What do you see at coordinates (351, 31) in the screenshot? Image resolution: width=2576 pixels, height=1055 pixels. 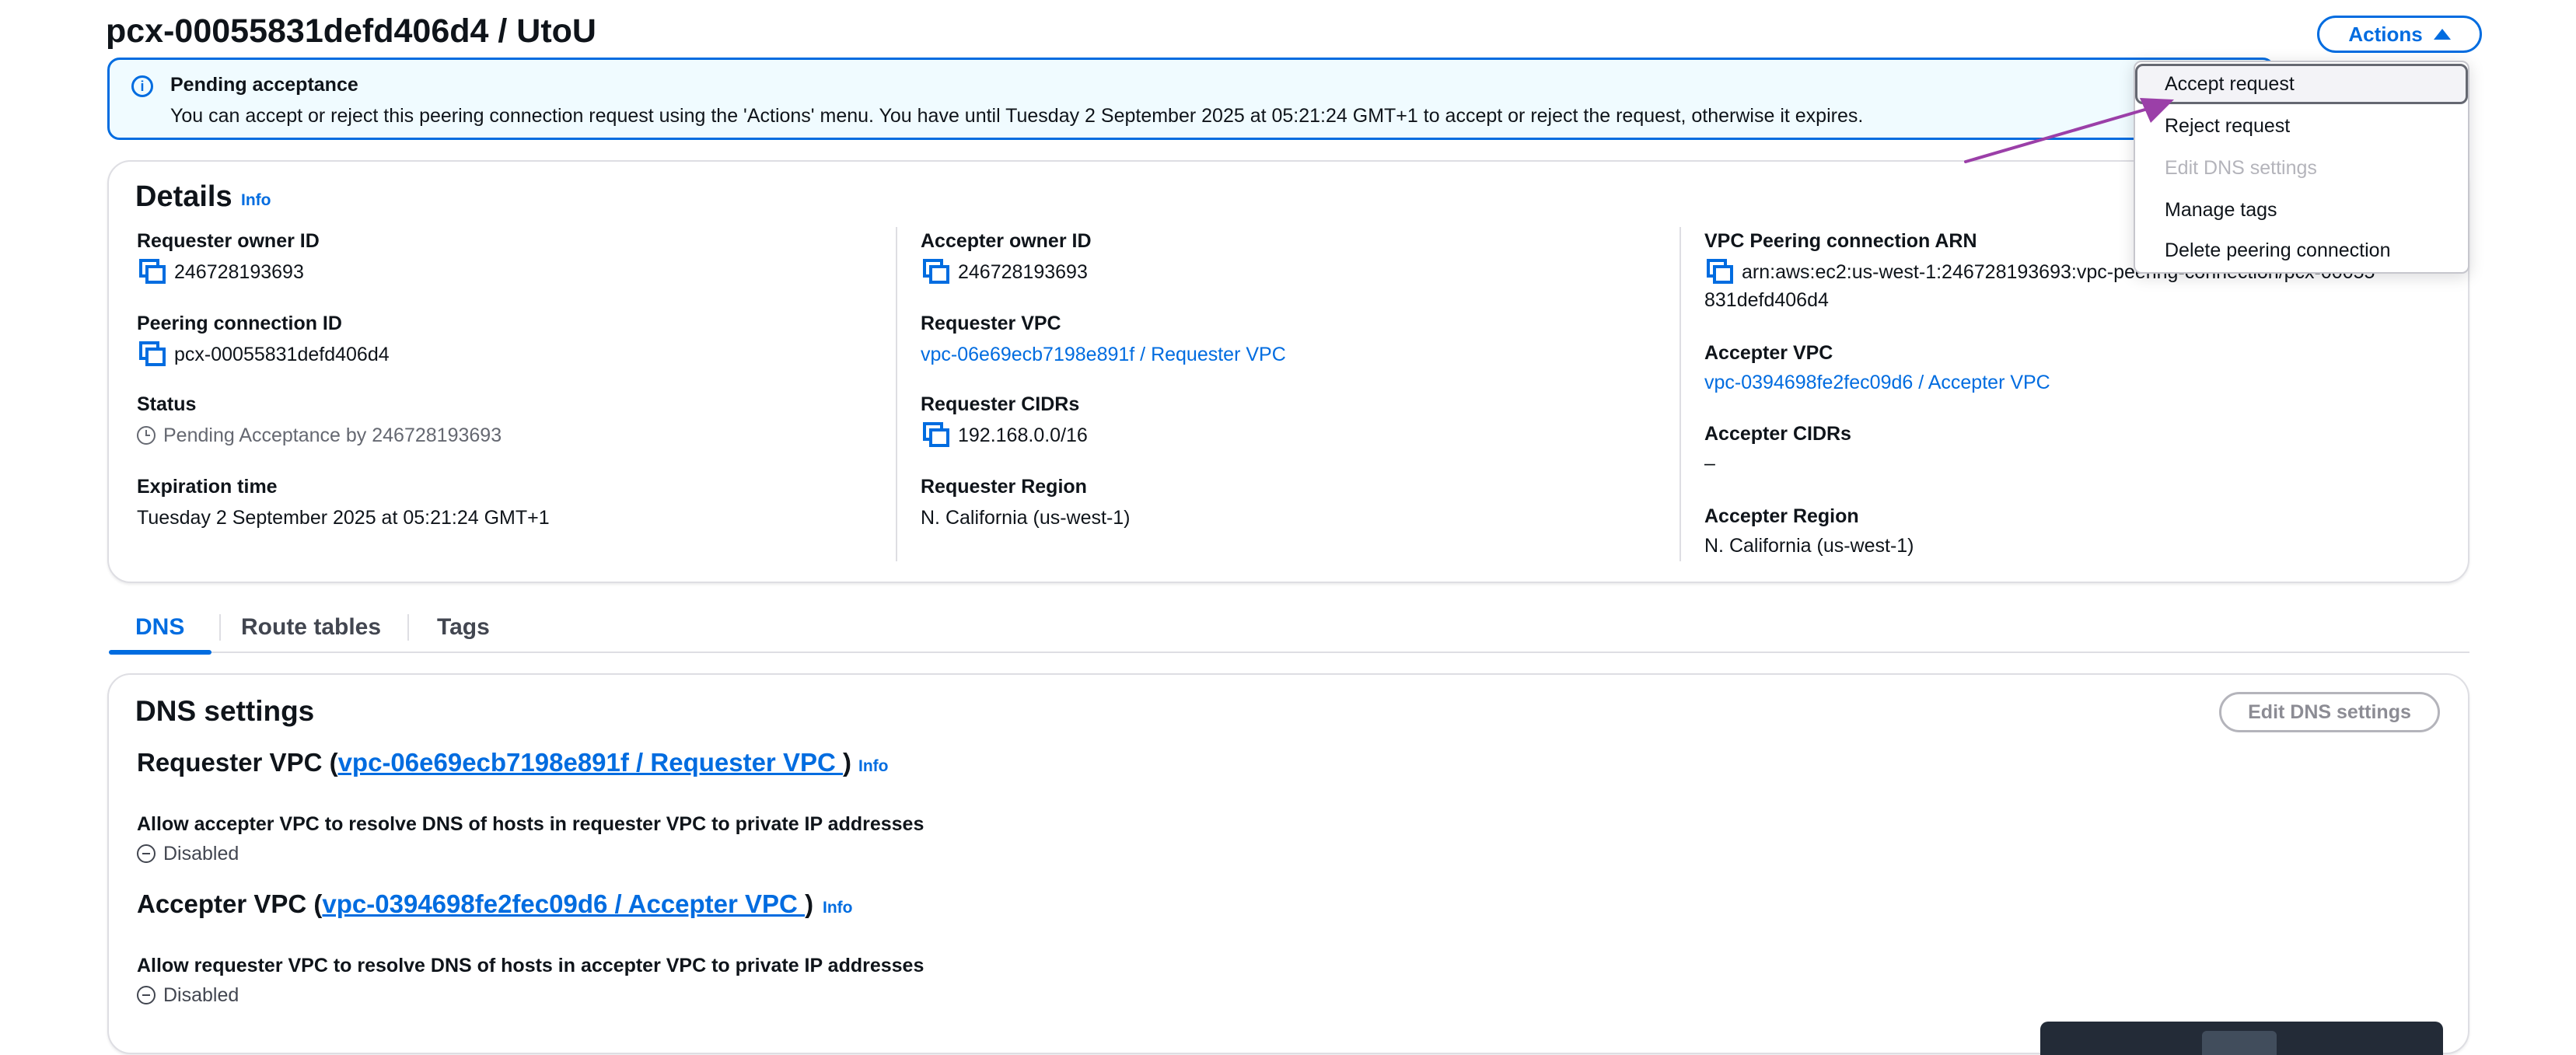 I see `page-title: pcx-00055831defd406d4 / UtoU` at bounding box center [351, 31].